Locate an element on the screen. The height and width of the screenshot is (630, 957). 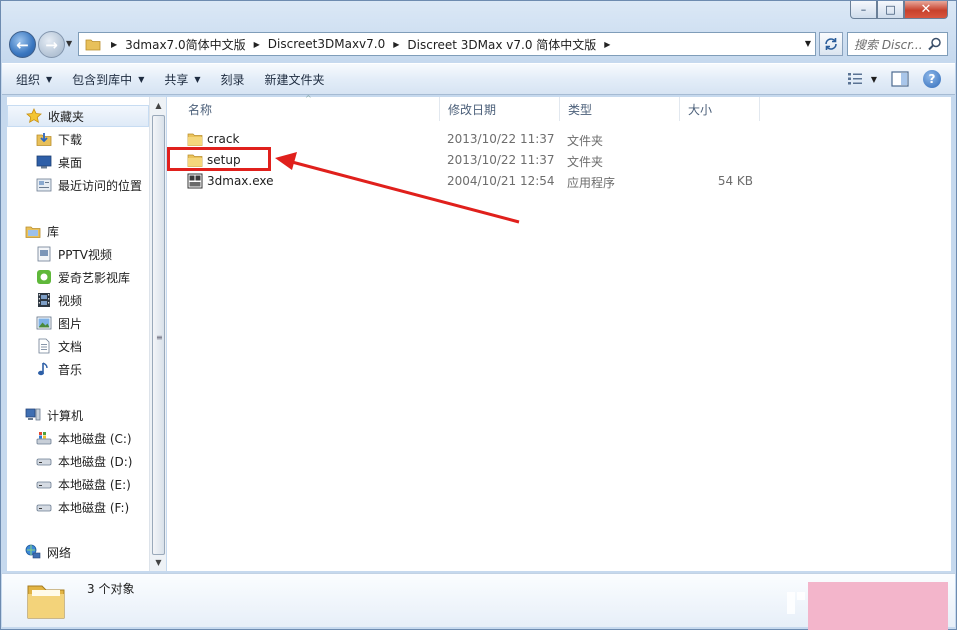
sidebar-item-label: 本地磁盘 (E:) is located at coordinates (94, 484).